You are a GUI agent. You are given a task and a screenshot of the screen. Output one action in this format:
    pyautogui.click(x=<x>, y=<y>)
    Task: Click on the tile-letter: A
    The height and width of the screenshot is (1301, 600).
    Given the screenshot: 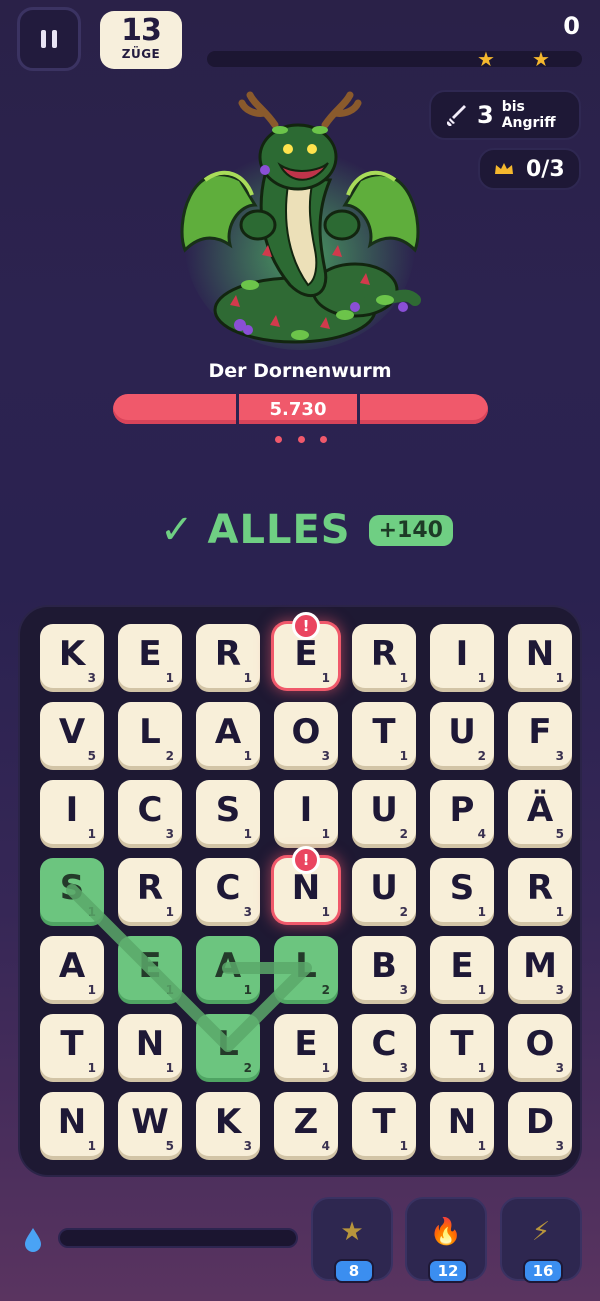 What is the action you would take?
    pyautogui.click(x=228, y=732)
    